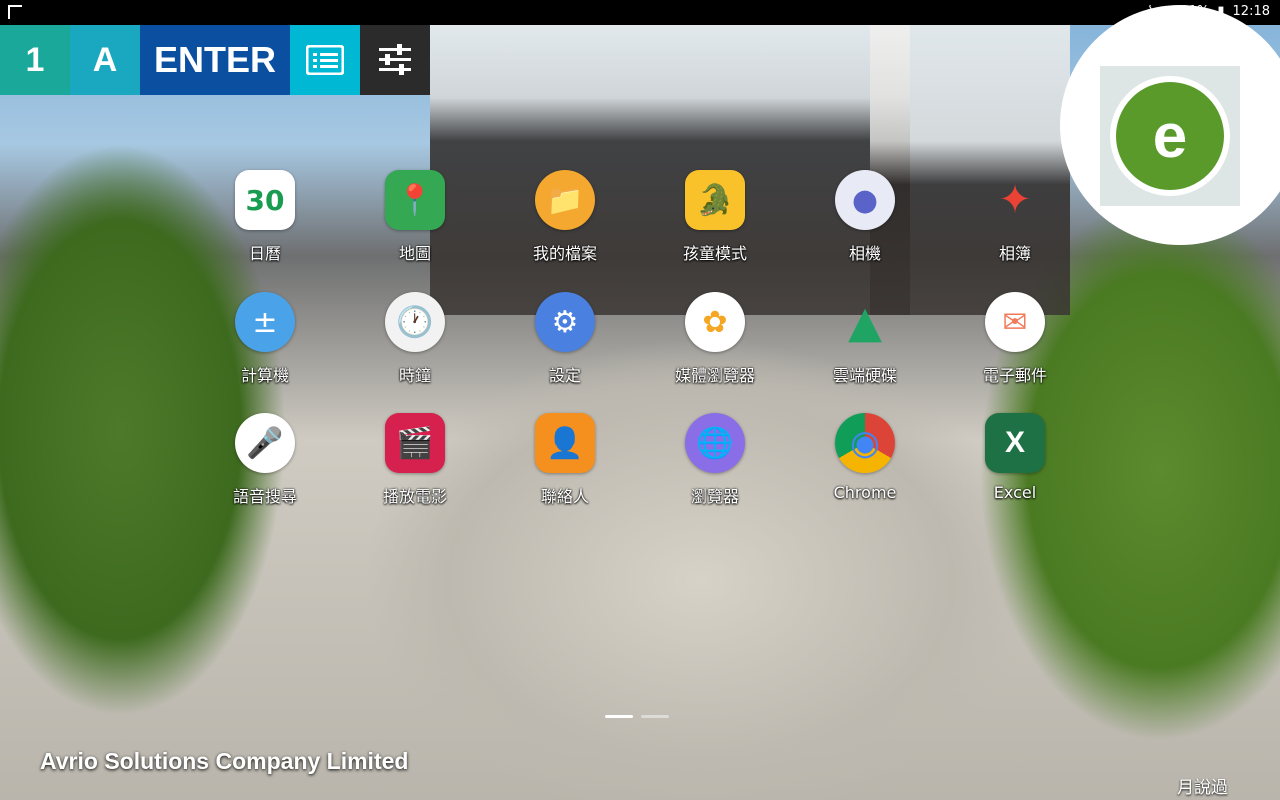  I want to click on app-label: 日曆, so click(264, 253).